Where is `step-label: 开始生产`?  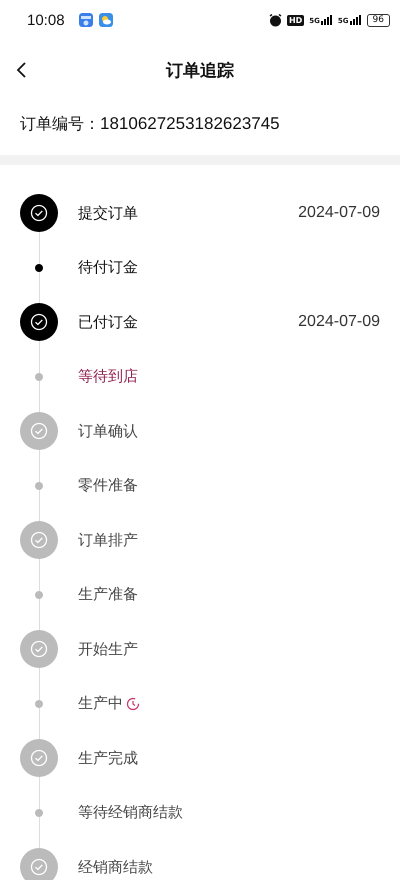 step-label: 开始生产 is located at coordinates (108, 649).